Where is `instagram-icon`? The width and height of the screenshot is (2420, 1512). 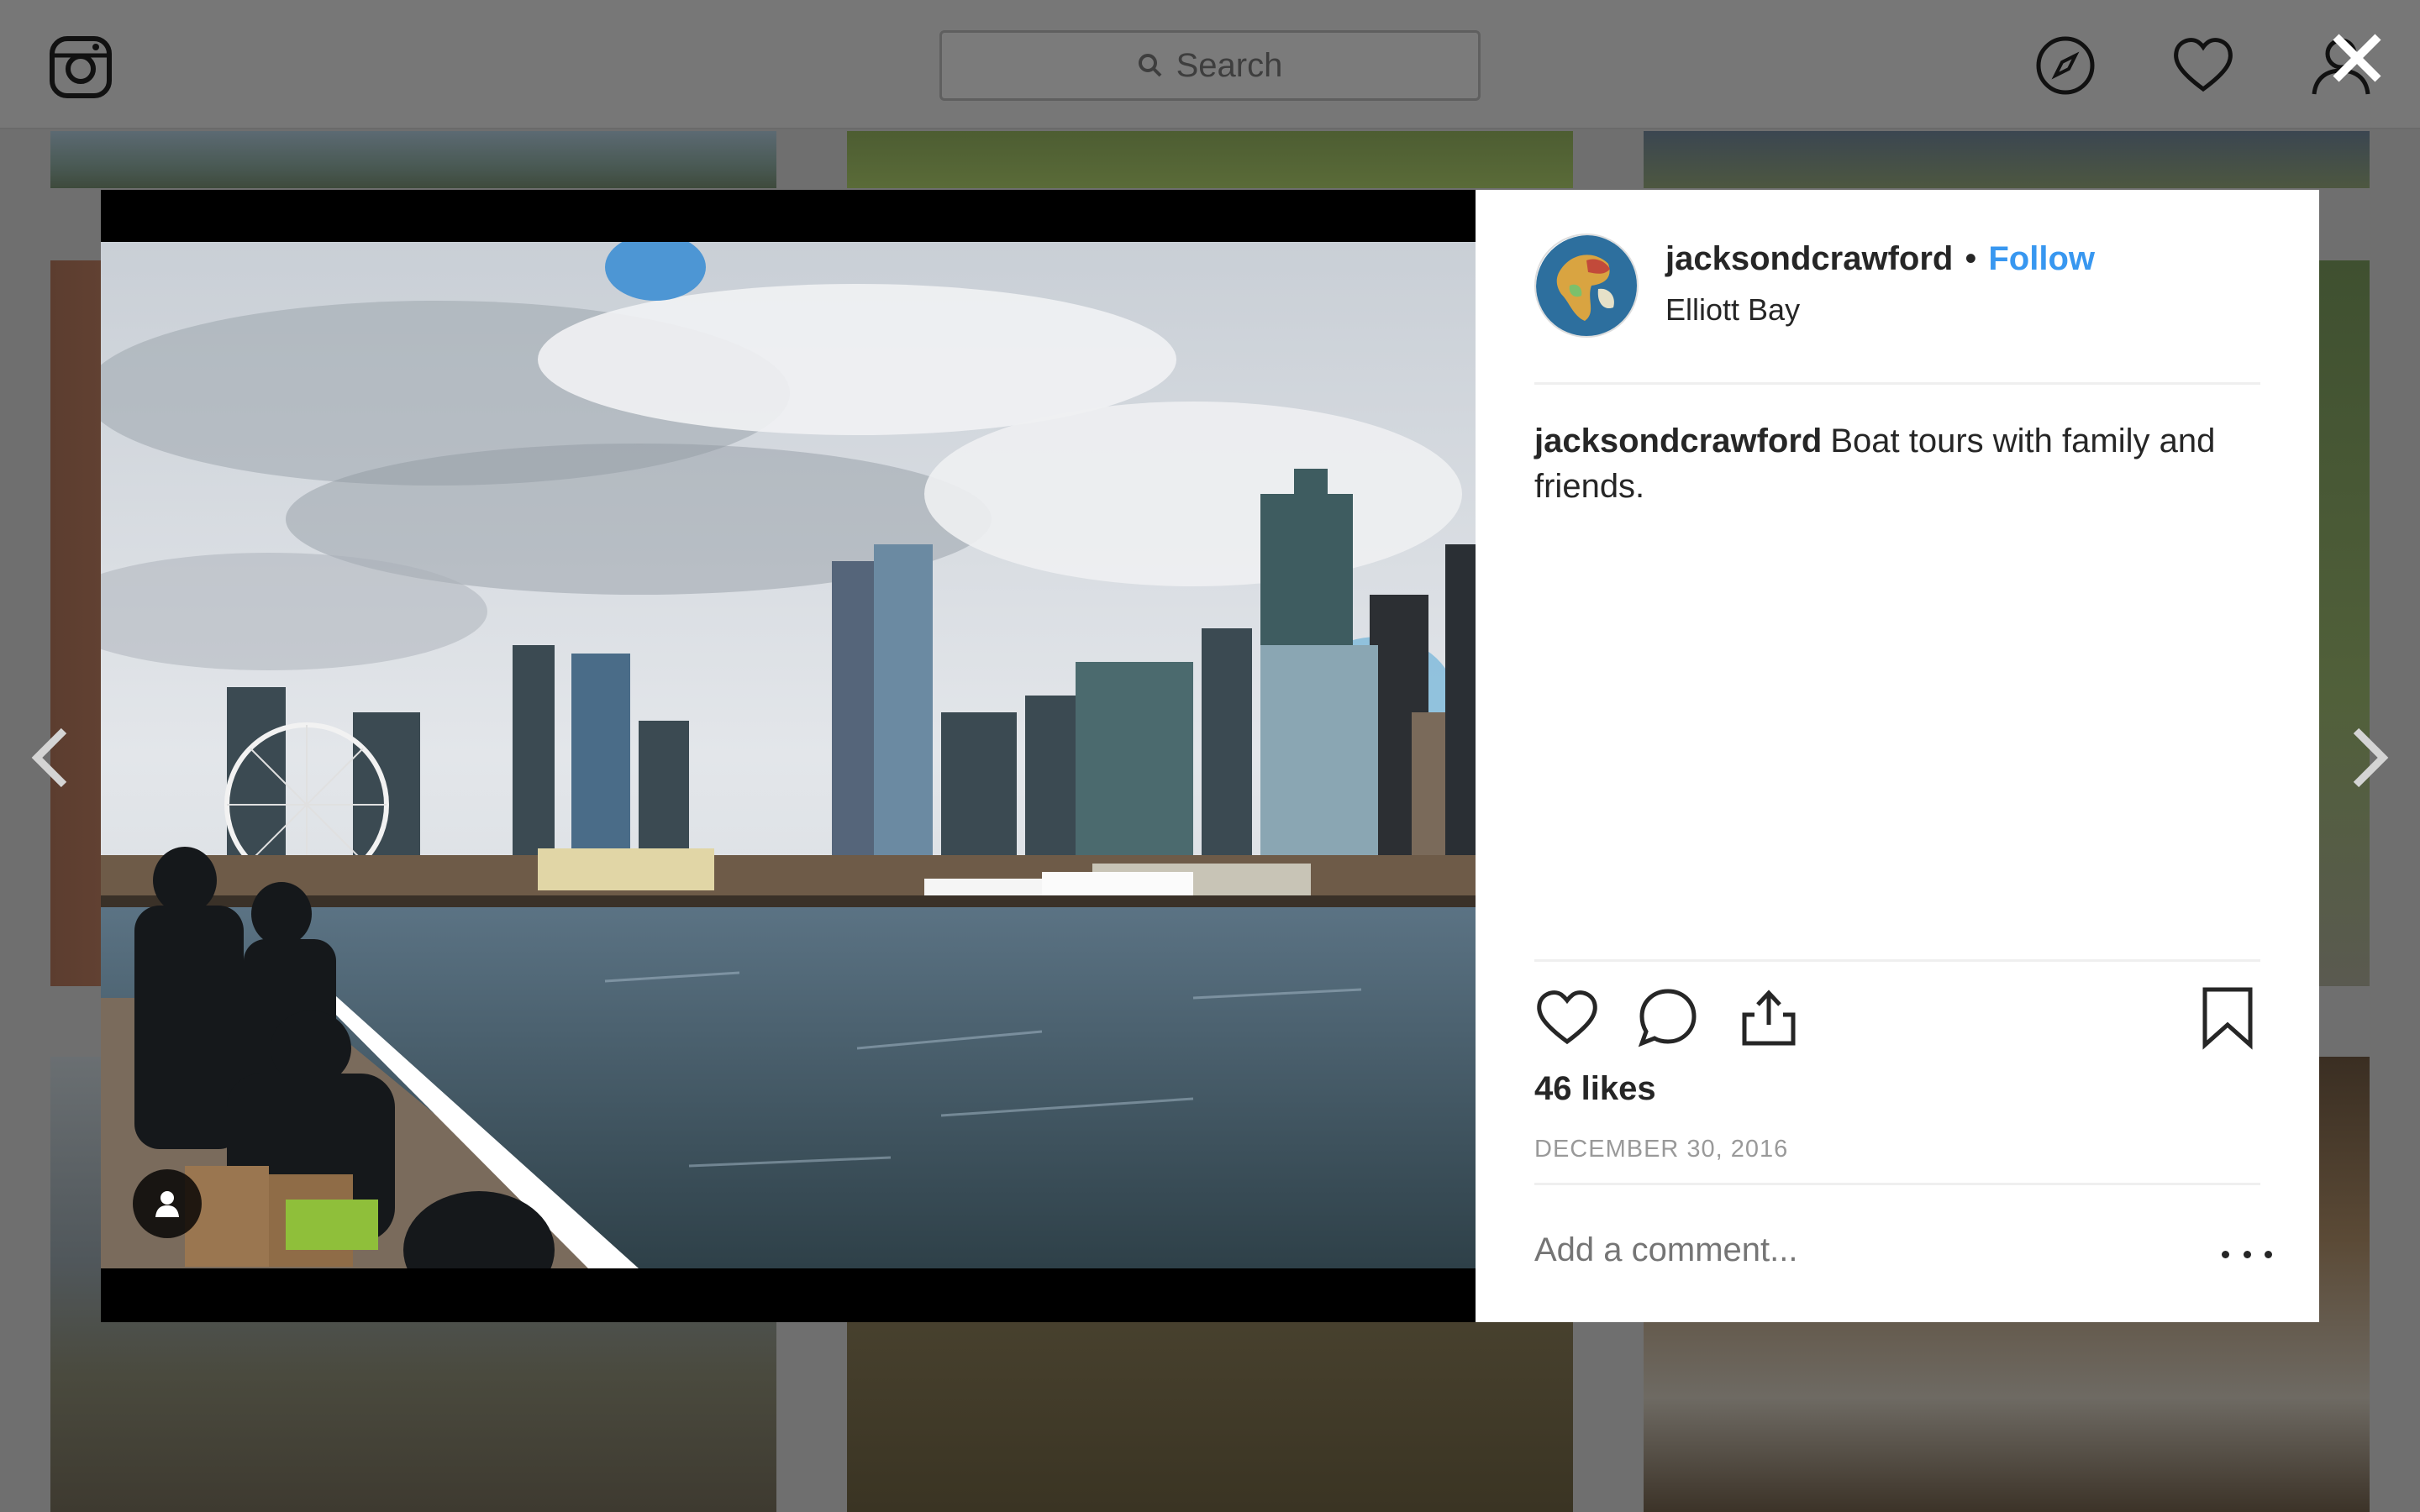
instagram-icon is located at coordinates (81, 67).